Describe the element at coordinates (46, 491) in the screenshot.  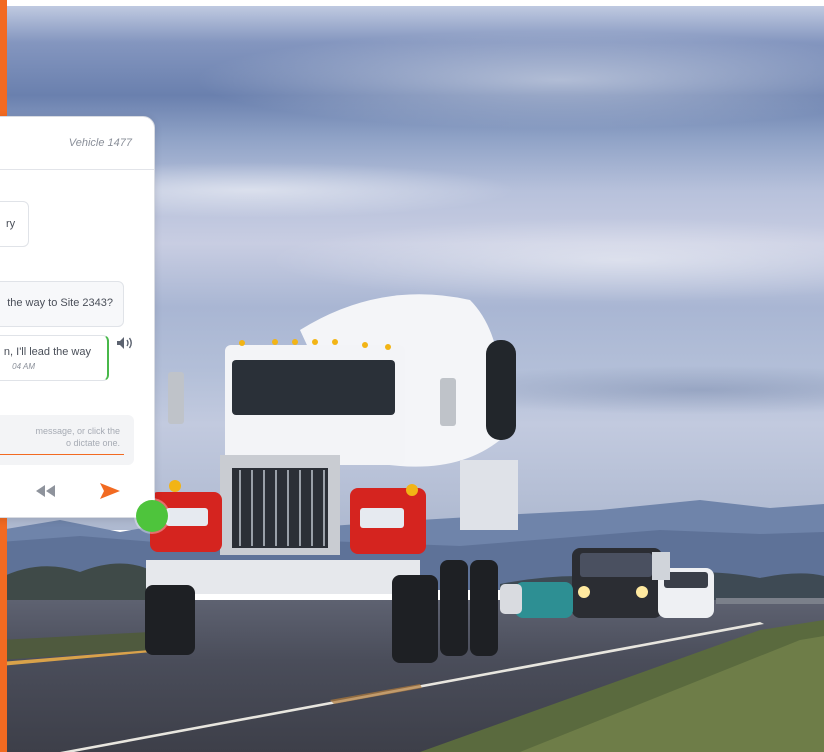
I see `rewind-icon` at that location.